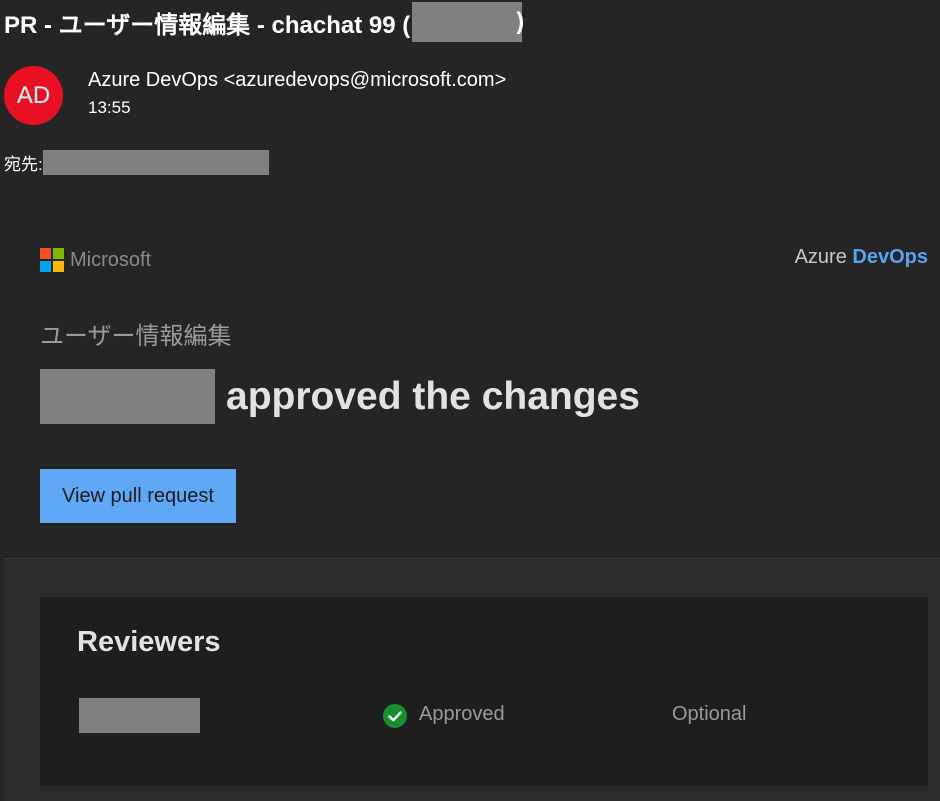 The image size is (940, 801). I want to click on sender-avatar: AD, so click(33, 95).